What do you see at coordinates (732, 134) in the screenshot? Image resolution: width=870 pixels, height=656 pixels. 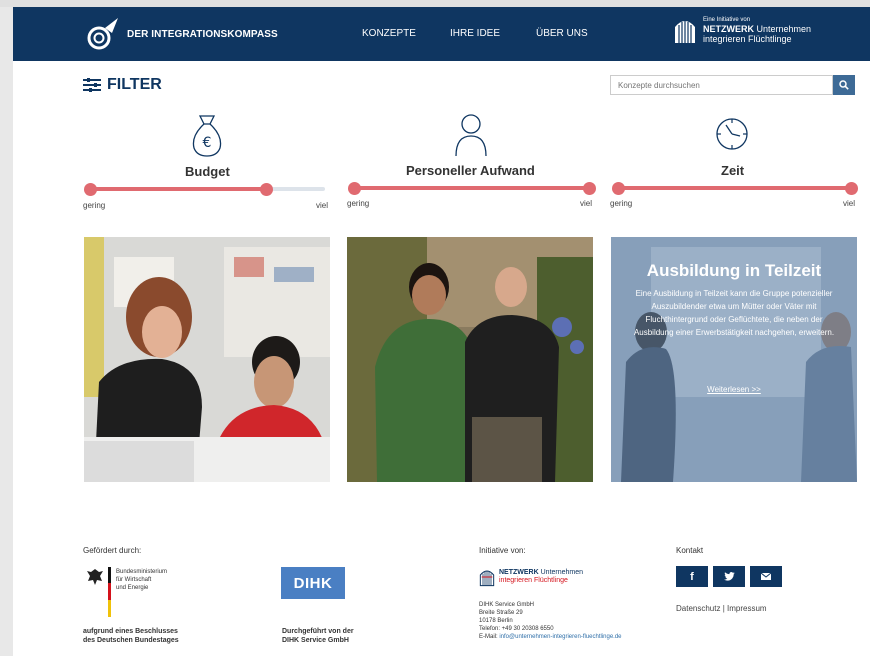 I see `clock-icon` at bounding box center [732, 134].